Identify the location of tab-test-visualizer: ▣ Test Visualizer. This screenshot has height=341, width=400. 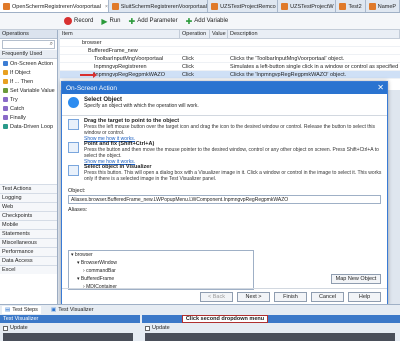
(72, 310).